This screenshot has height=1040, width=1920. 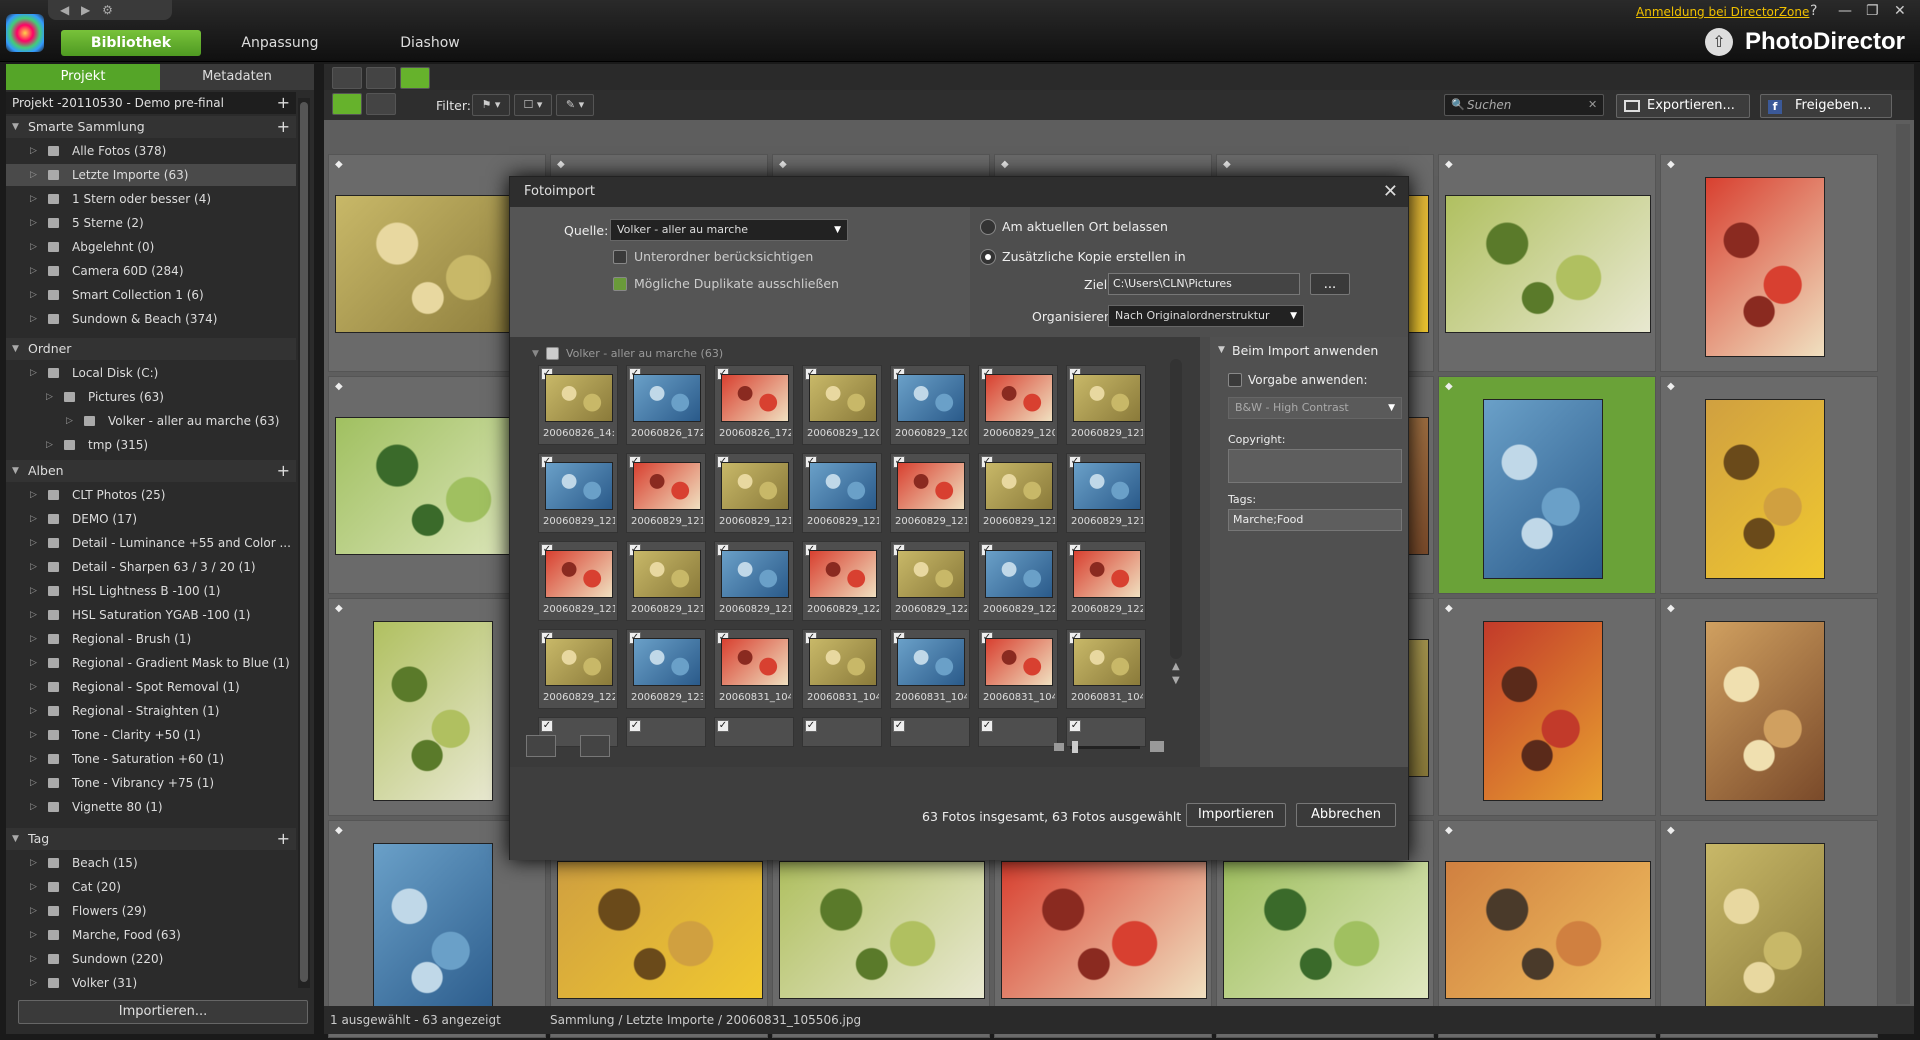 What do you see at coordinates (151, 711) in the screenshot?
I see `sidebar-item: ▷ Regional - Straighten (1)` at bounding box center [151, 711].